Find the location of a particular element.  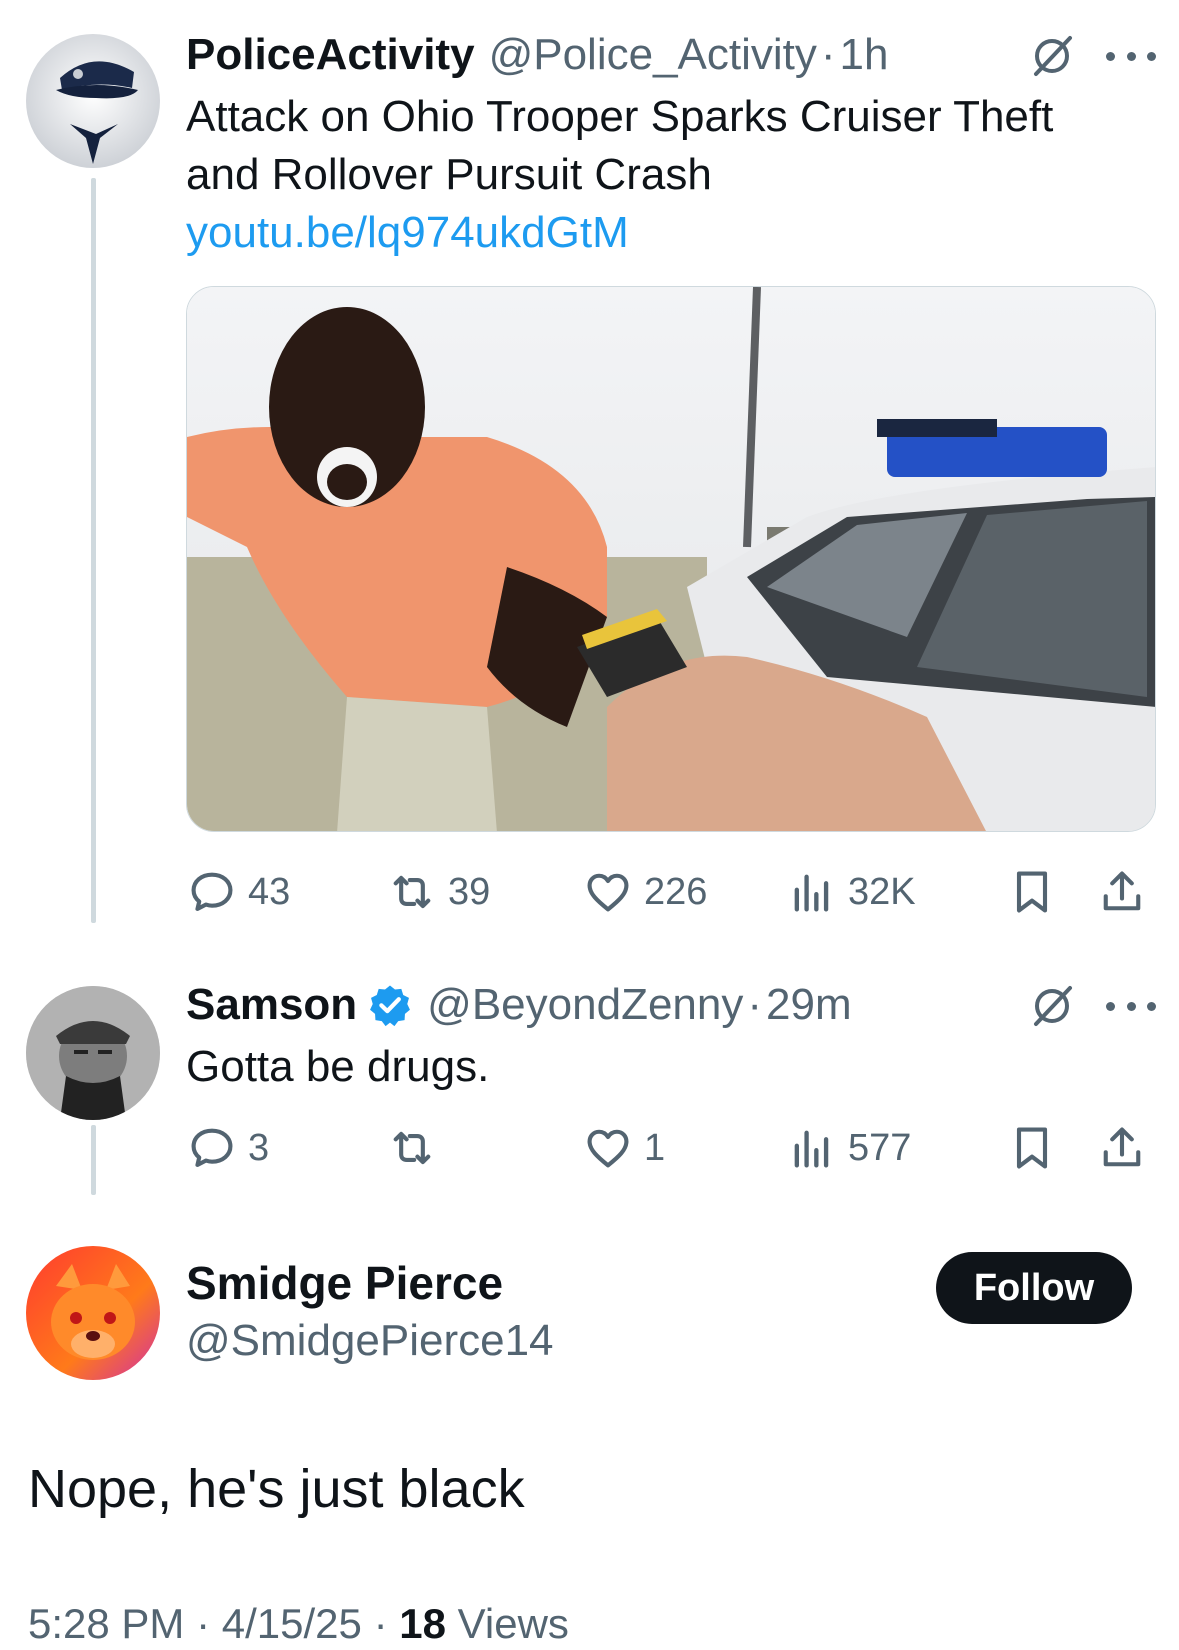

main-tweet-date: 4/15/25 is located at coordinates (292, 1623).